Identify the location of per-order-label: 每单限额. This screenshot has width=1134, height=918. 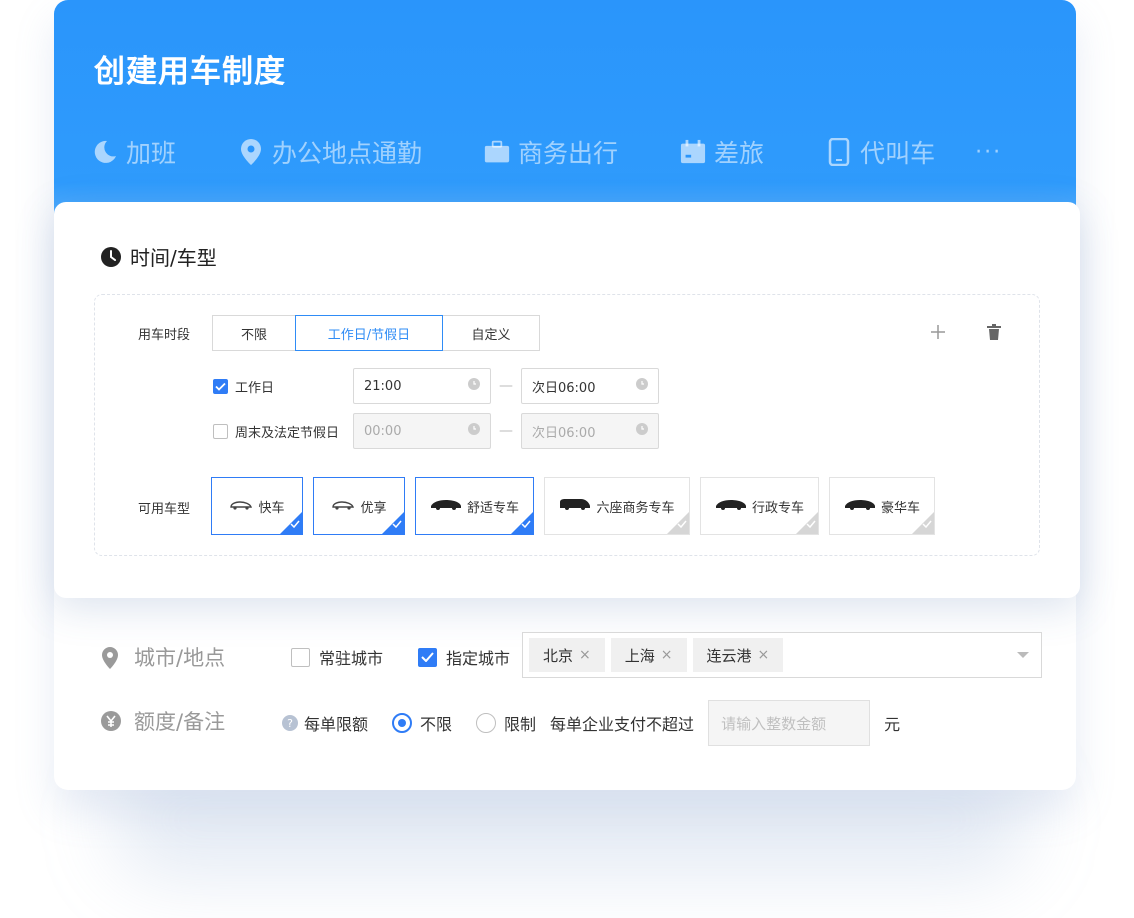
(336, 724).